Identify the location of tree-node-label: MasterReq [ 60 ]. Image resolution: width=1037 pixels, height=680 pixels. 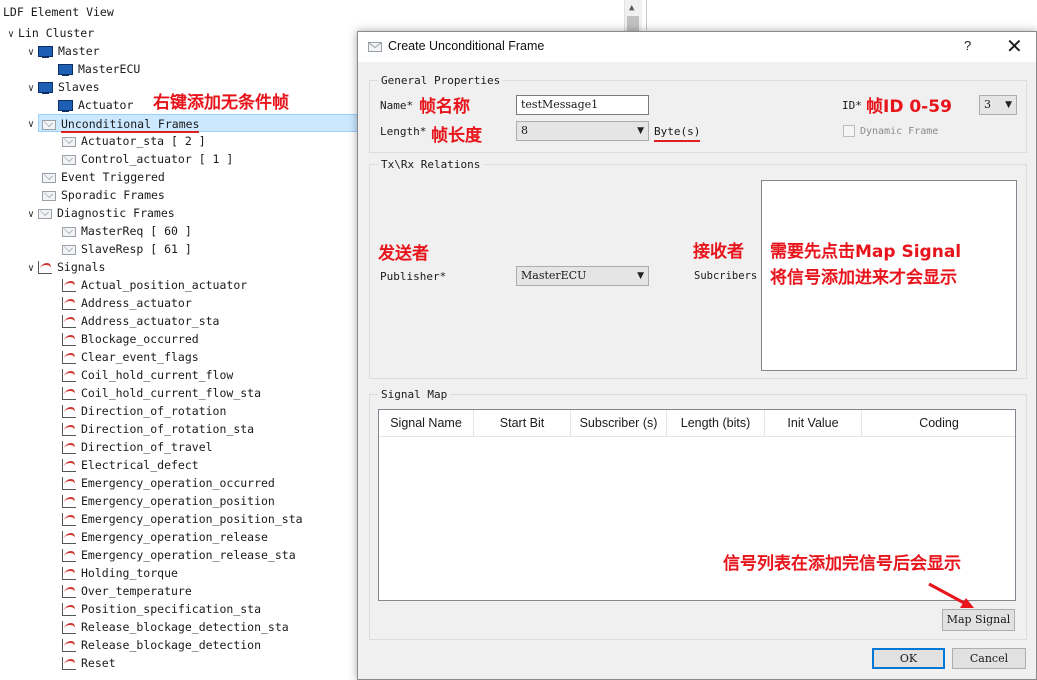
(136, 231).